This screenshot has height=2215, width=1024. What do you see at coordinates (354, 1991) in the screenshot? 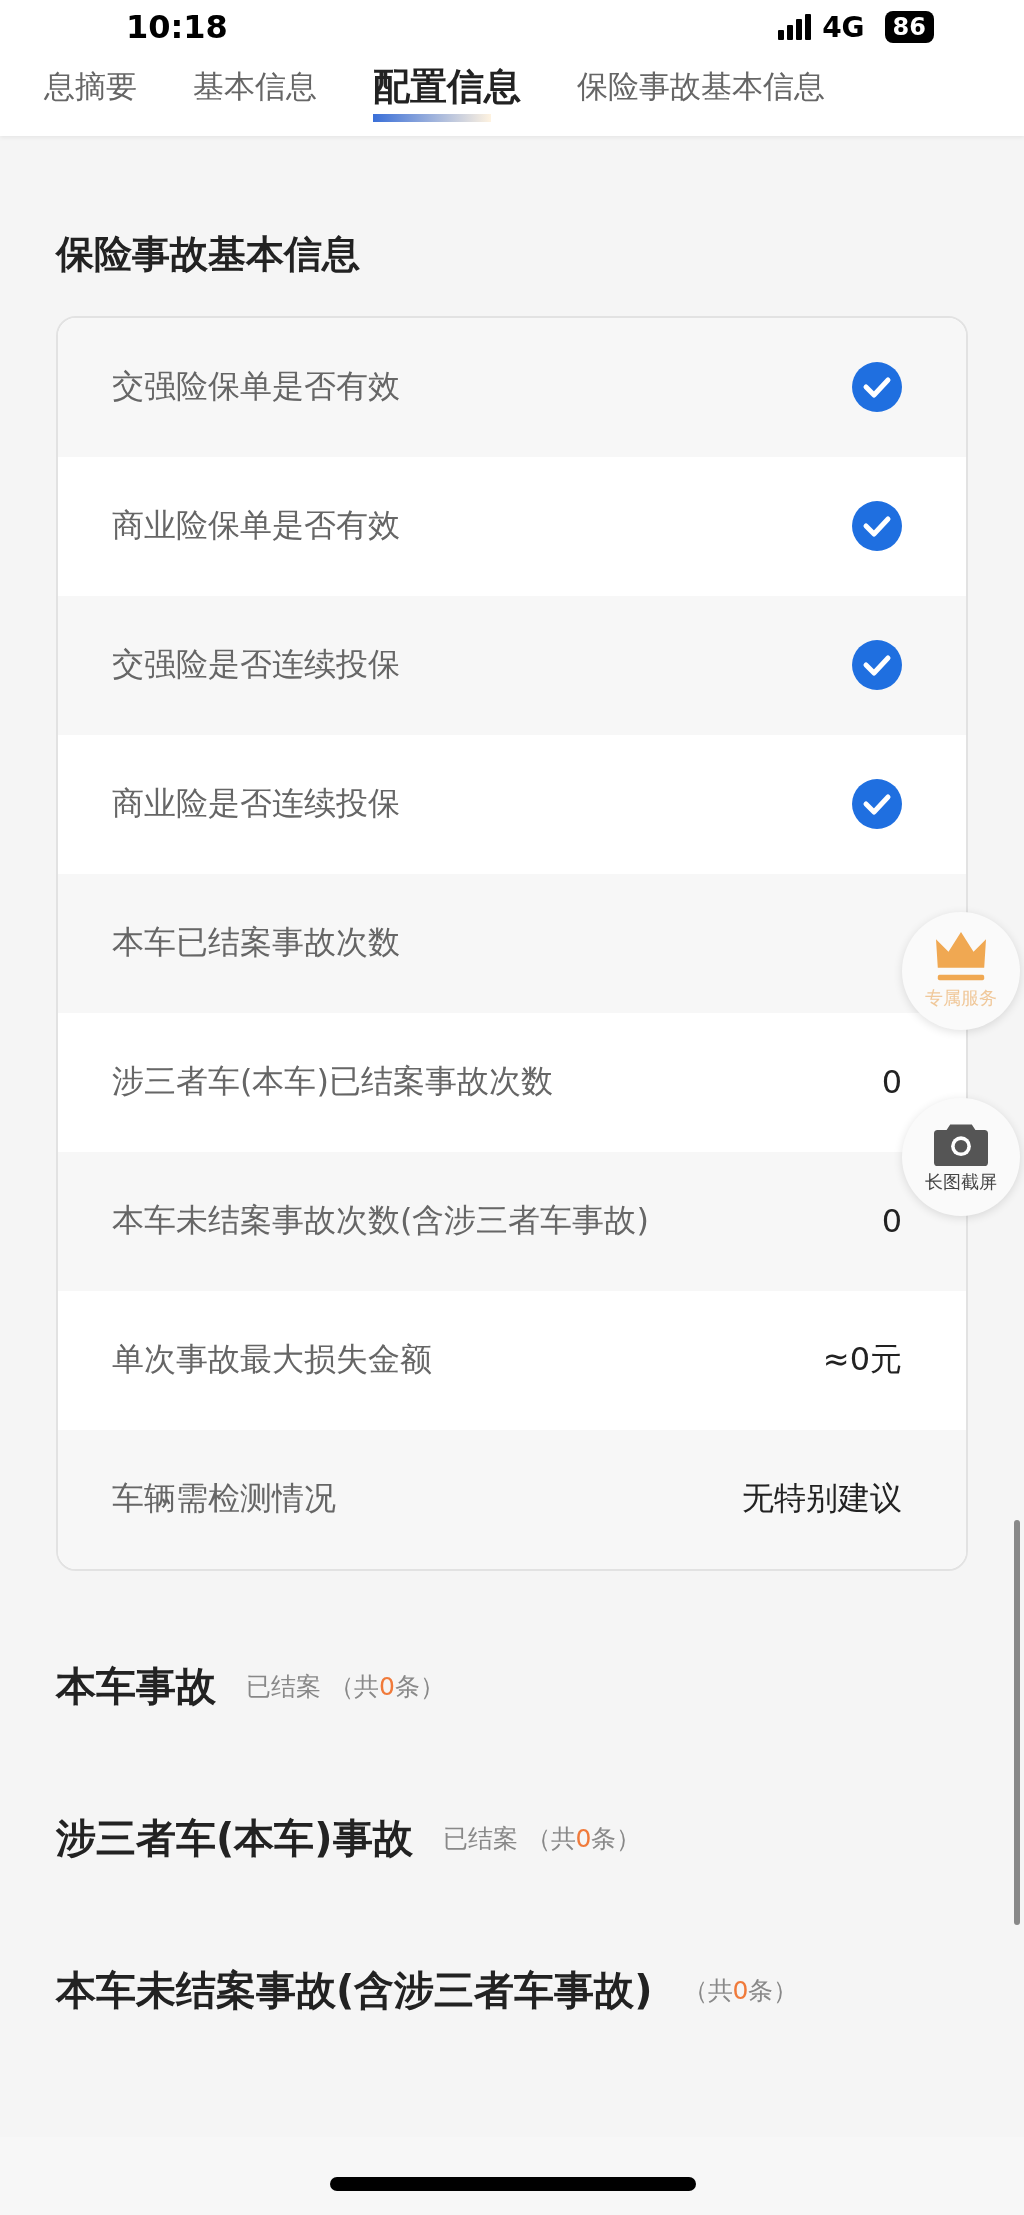
I see `section-heading: 本车未结案事故(含涉三者车事故)` at bounding box center [354, 1991].